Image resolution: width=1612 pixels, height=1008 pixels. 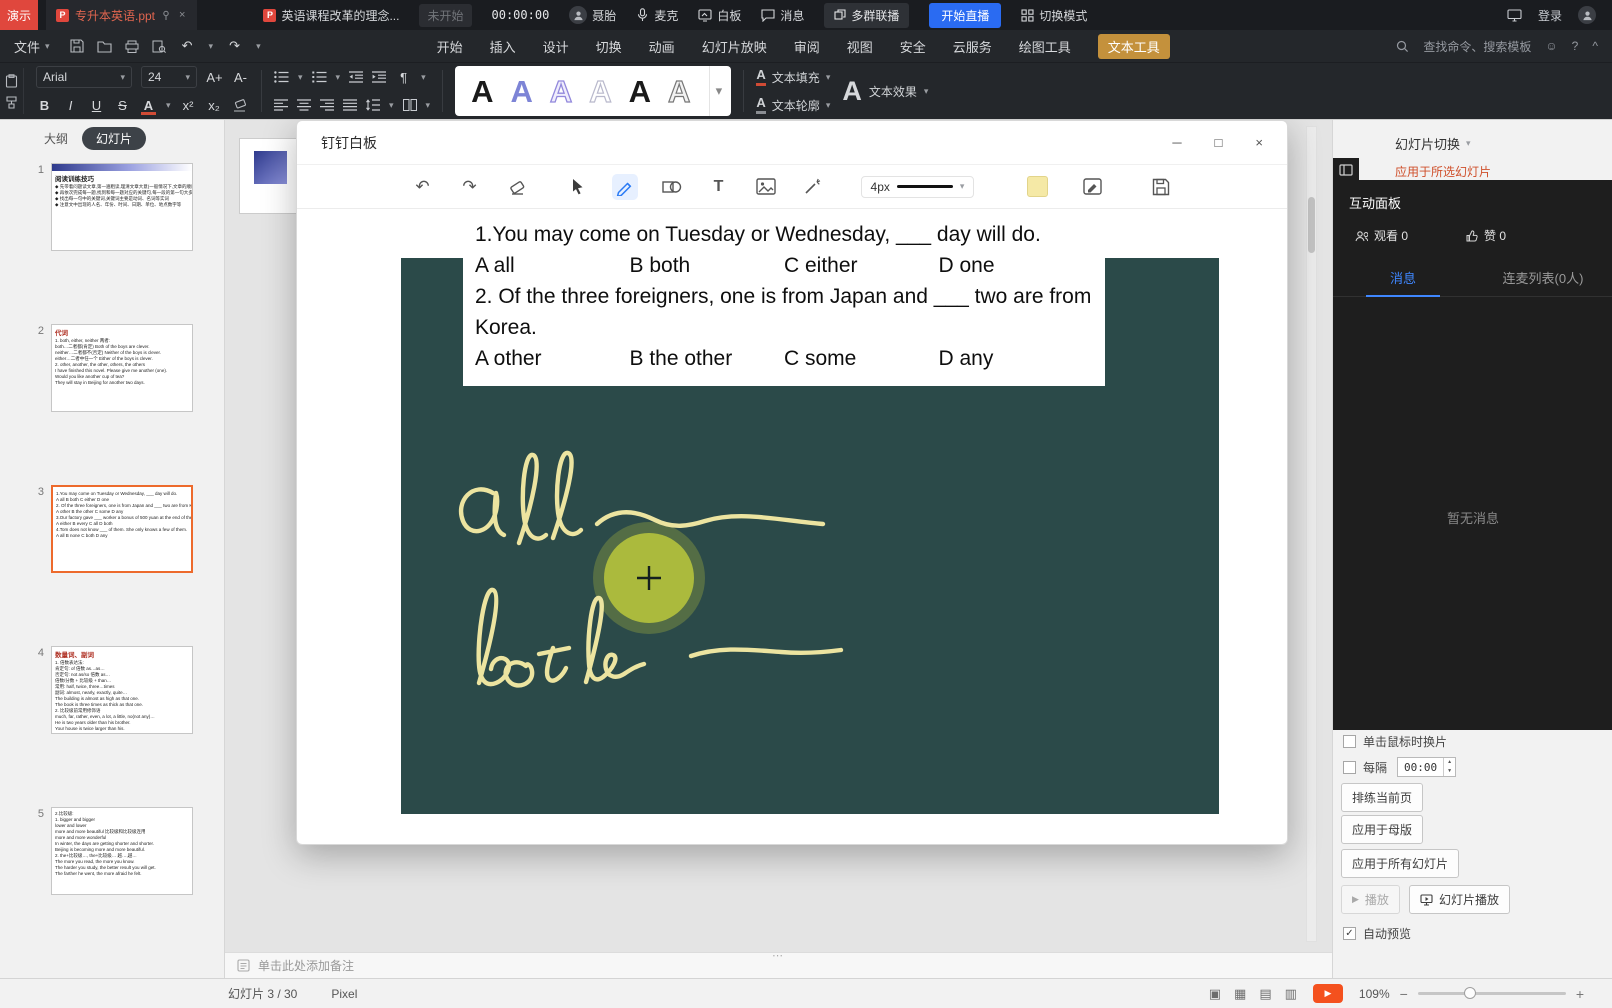 What do you see at coordinates (766, 187) in the screenshot?
I see `image-tool` at bounding box center [766, 187].